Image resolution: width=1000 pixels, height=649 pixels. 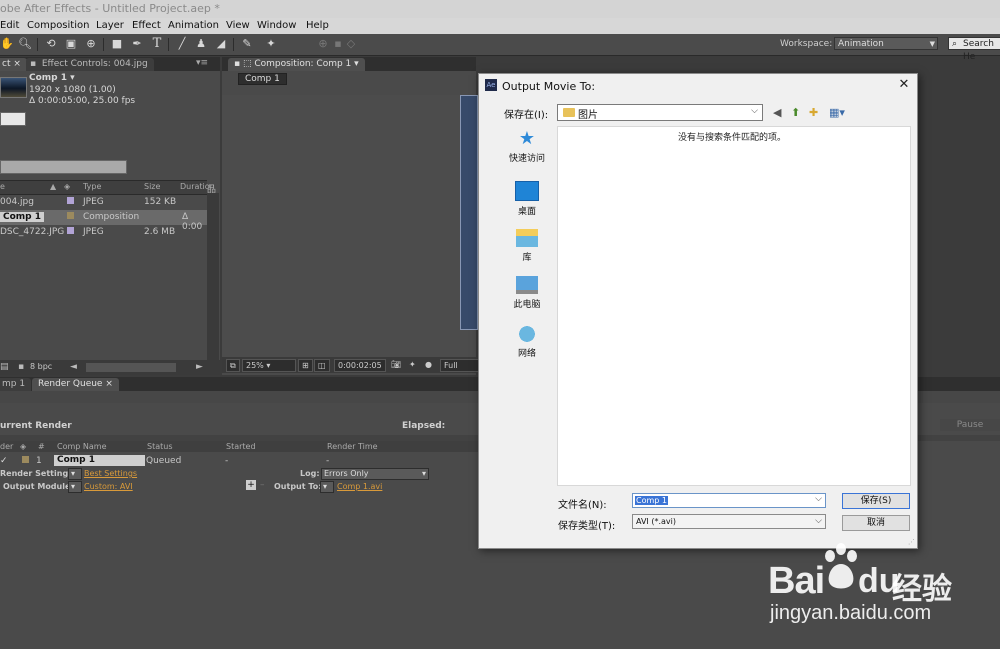 I want to click on col-render: der, so click(x=6, y=446).